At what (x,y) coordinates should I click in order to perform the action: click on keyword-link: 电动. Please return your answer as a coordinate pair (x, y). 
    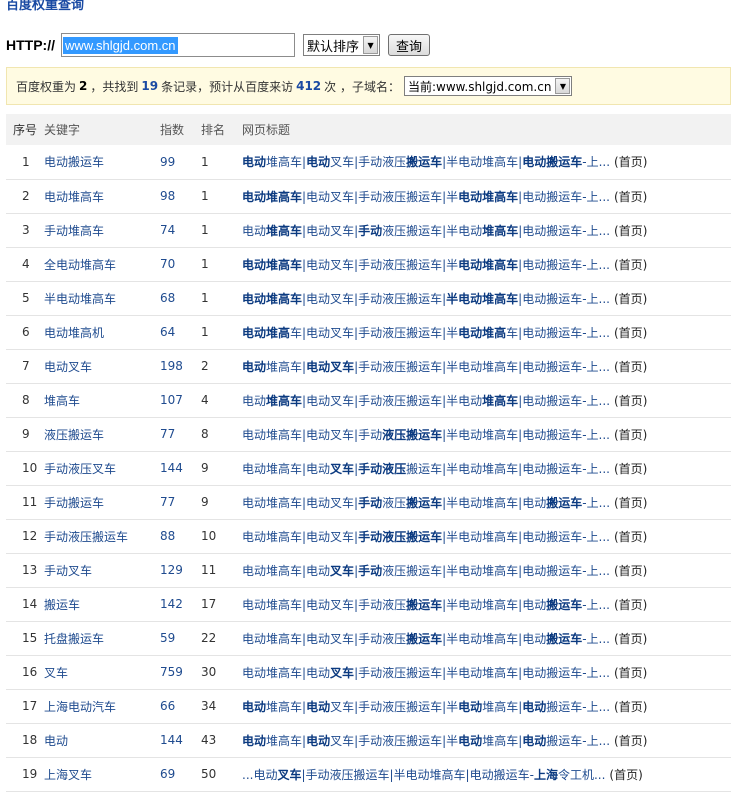
    Looking at the image, I should click on (102, 740).